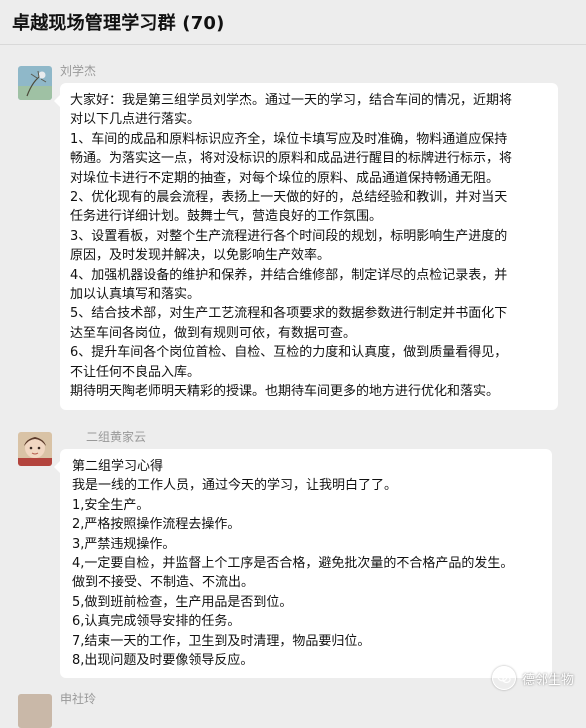 The height and width of the screenshot is (728, 586). I want to click on sender-name: 刘学杰, so click(78, 71).